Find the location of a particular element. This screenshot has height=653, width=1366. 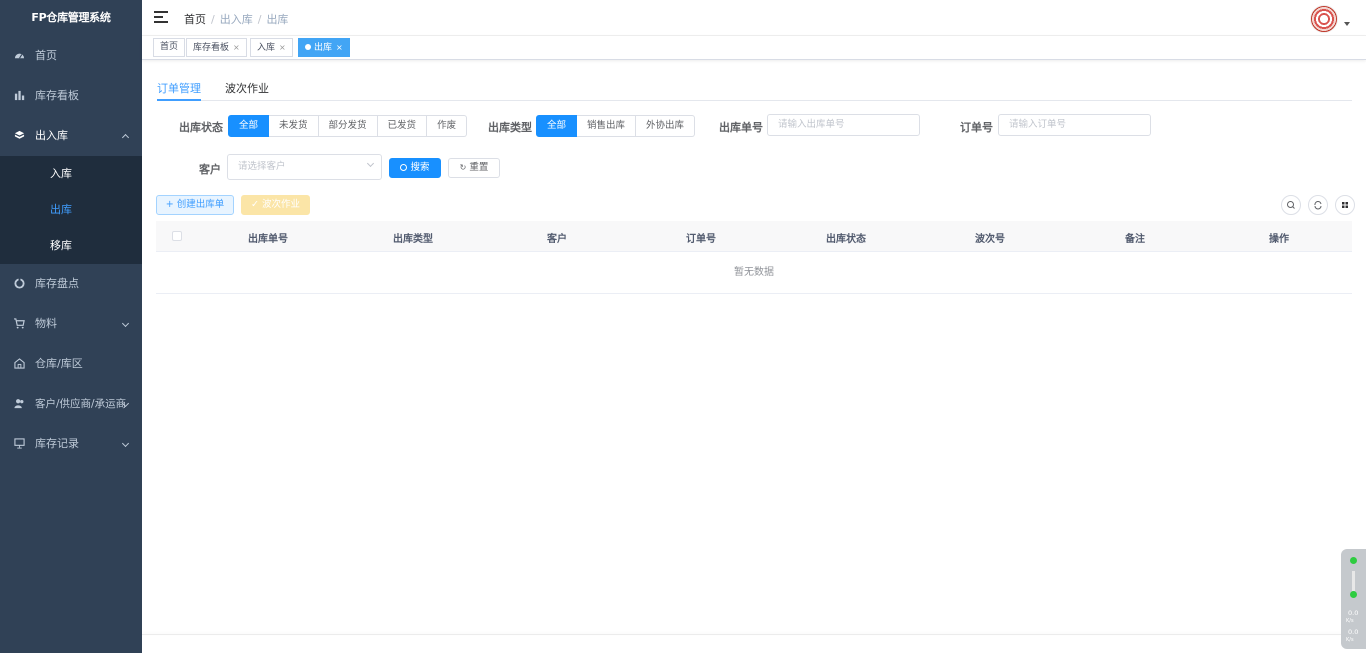

search-button: 搜索 is located at coordinates (415, 168).